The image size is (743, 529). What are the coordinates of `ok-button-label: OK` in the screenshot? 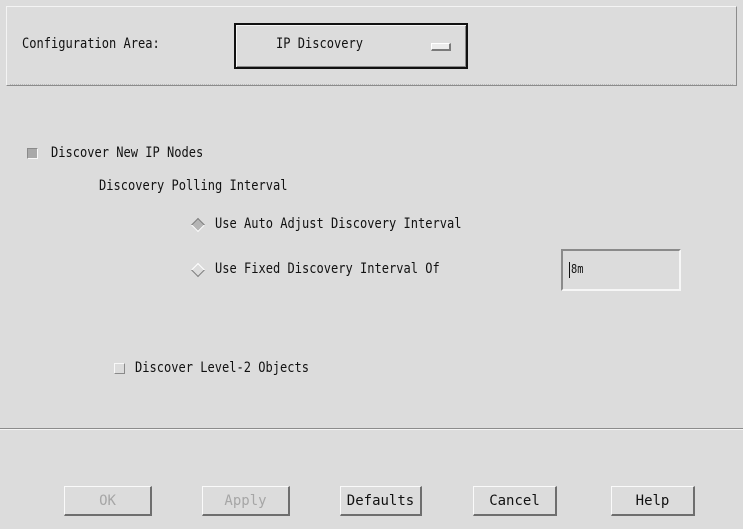 It's located at (107, 501).